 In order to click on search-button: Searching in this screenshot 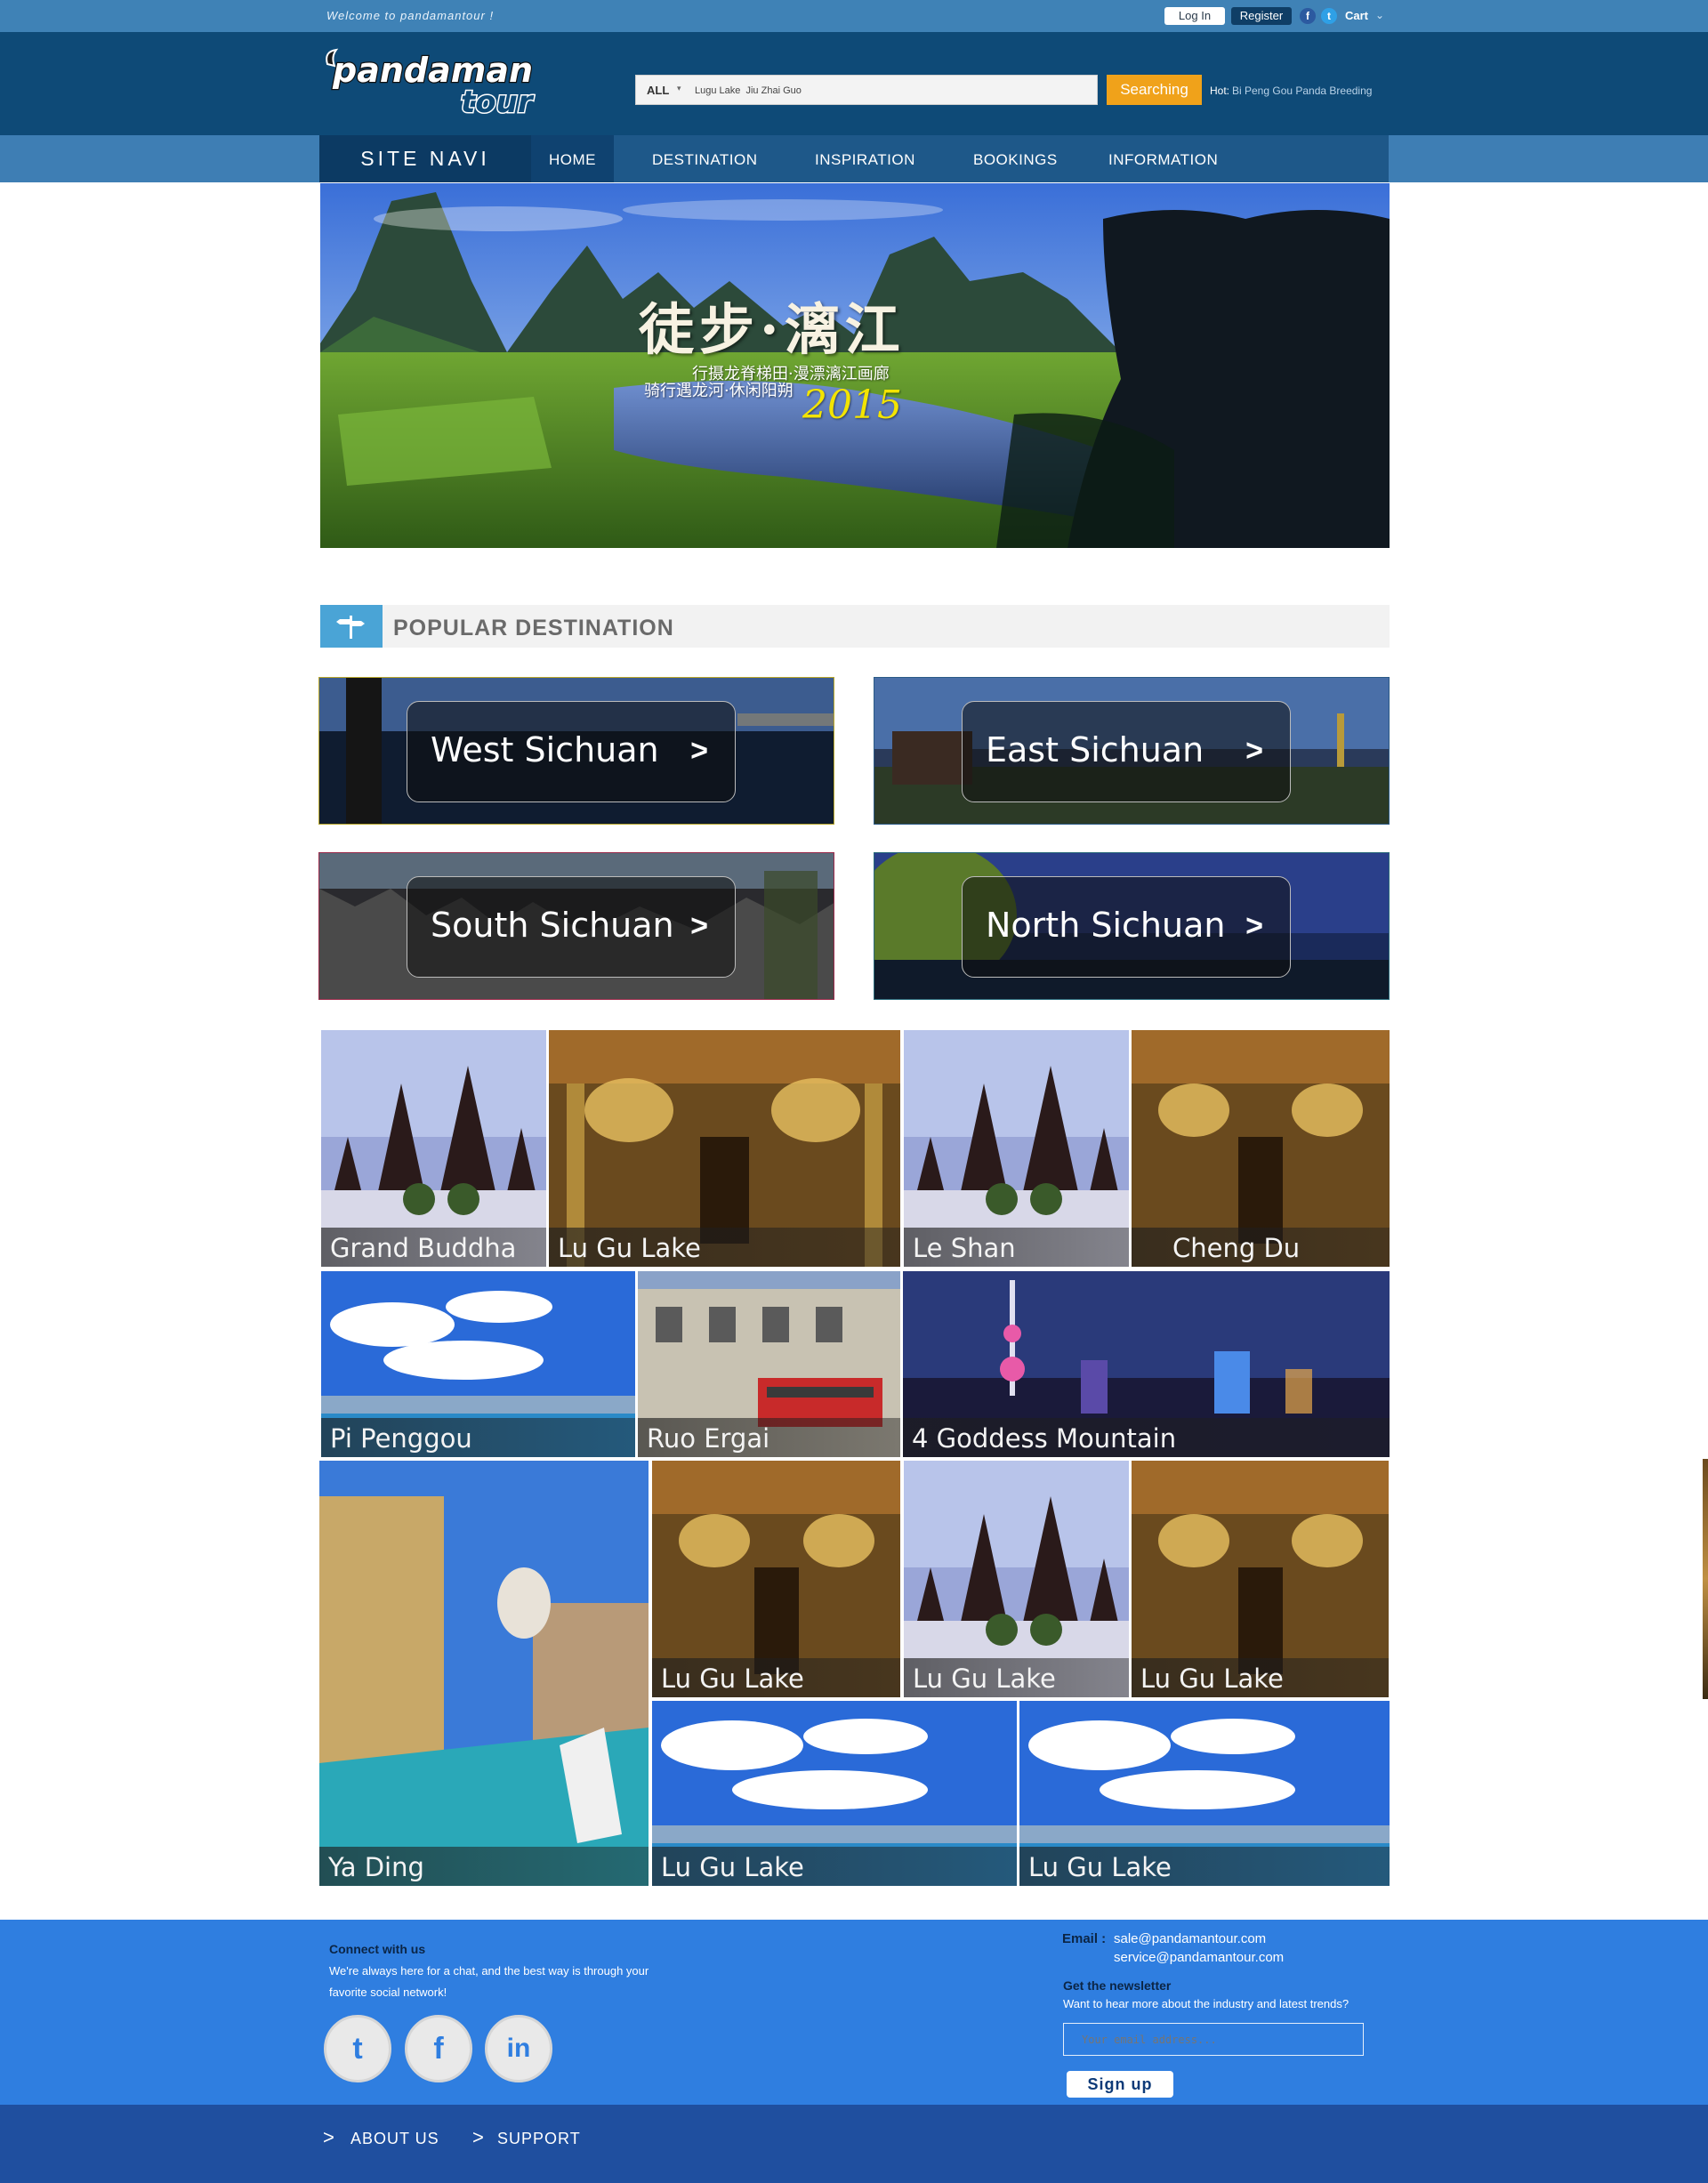, I will do `click(1154, 90)`.